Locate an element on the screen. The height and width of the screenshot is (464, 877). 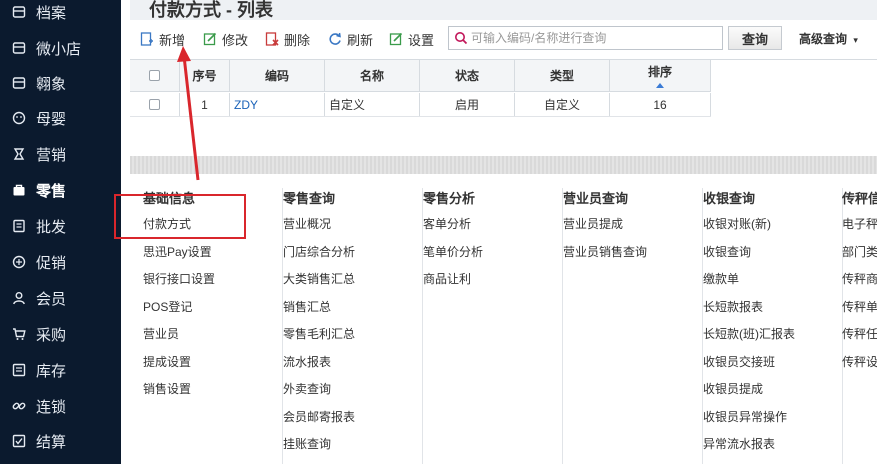
settings-icon is located at coordinates (396, 39).